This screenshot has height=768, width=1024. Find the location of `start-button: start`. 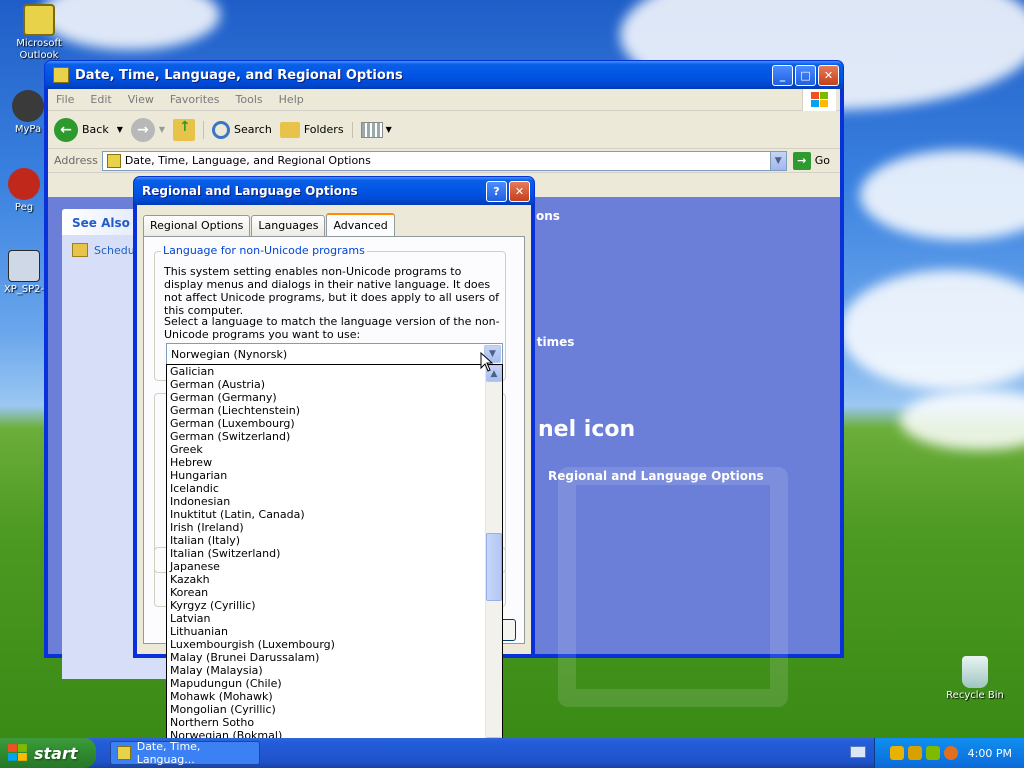

start-button: start is located at coordinates (48, 753).